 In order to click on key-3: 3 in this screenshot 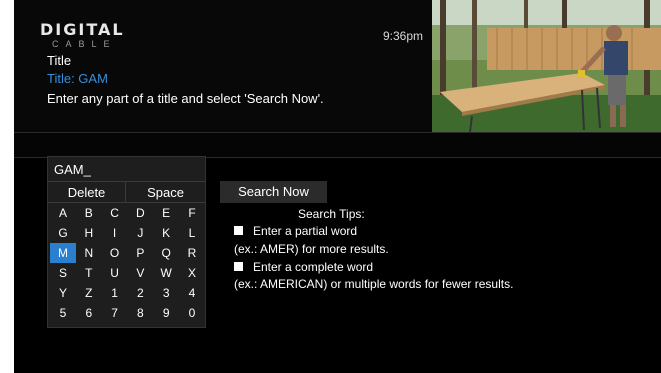, I will do `click(166, 293)`.